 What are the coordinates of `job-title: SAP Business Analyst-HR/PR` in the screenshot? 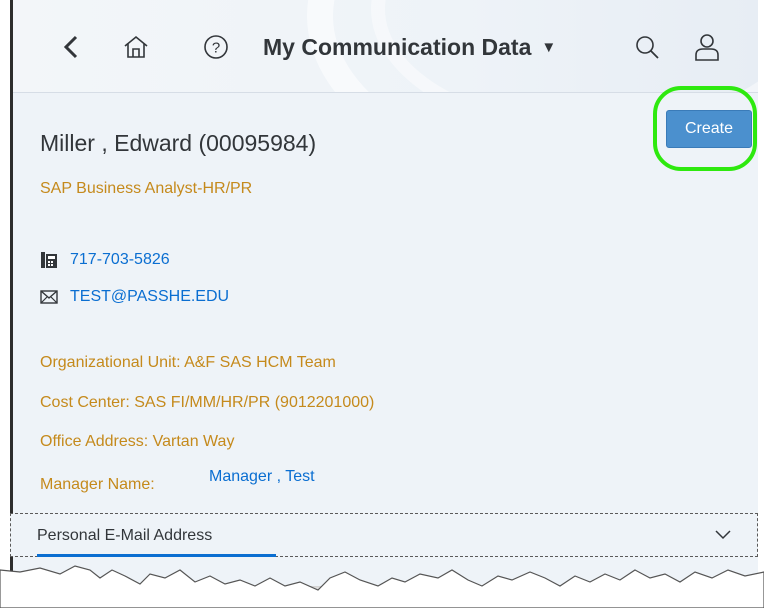 It's located at (146, 188).